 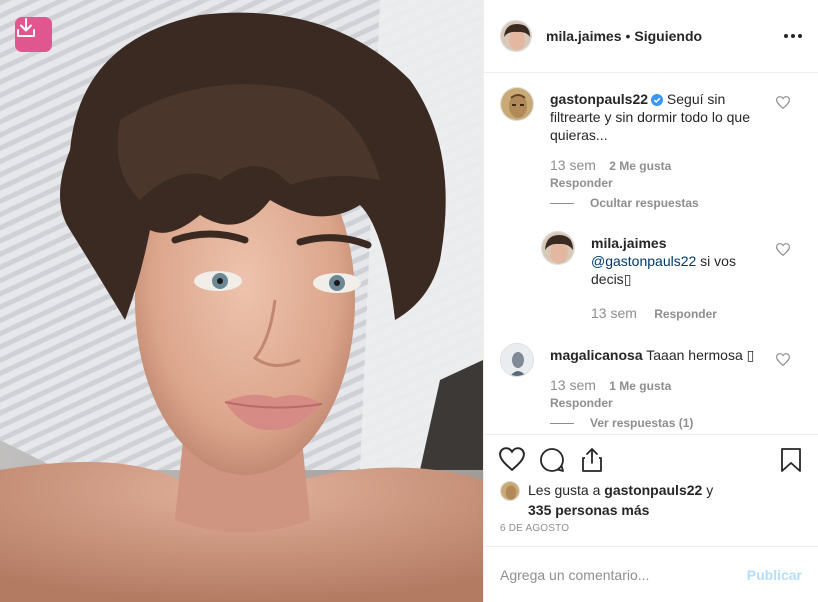 What do you see at coordinates (592, 460) in the screenshot?
I see `share-icon` at bounding box center [592, 460].